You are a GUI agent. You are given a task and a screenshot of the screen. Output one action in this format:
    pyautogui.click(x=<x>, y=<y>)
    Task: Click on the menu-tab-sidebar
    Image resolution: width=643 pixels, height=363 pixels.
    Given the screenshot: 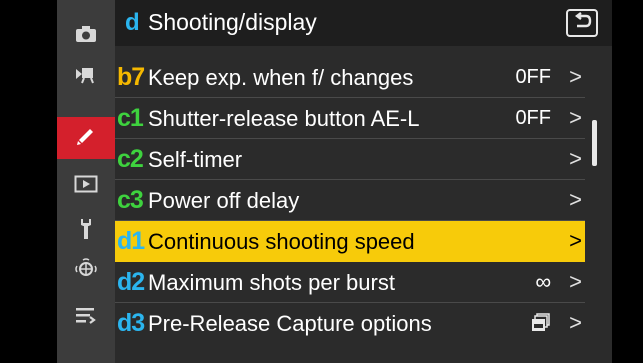 What is the action you would take?
    pyautogui.click(x=86, y=181)
    